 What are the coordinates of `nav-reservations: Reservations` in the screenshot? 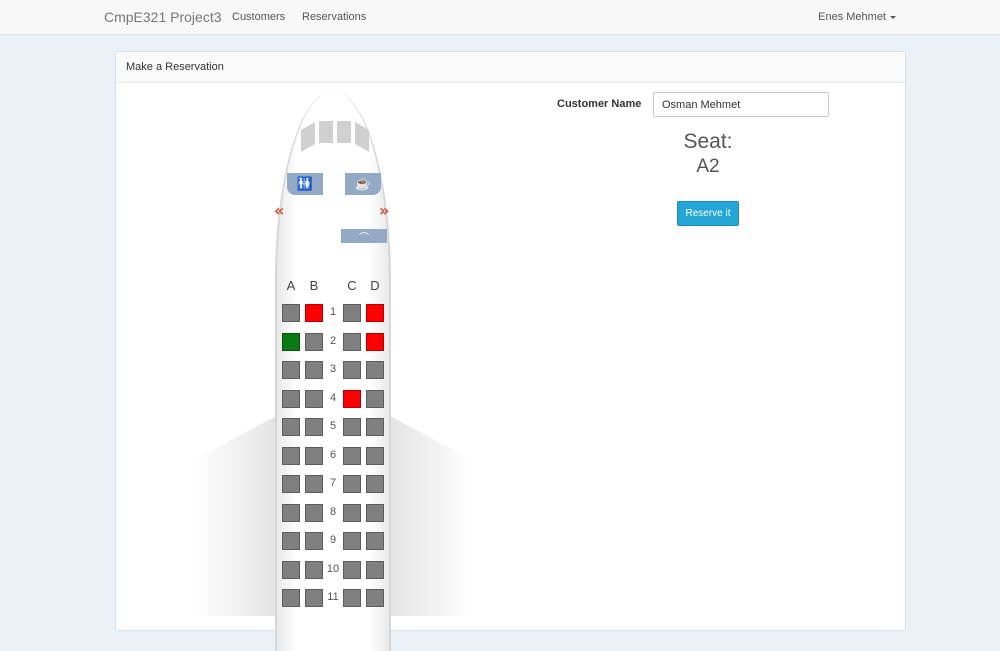 It's located at (334, 17).